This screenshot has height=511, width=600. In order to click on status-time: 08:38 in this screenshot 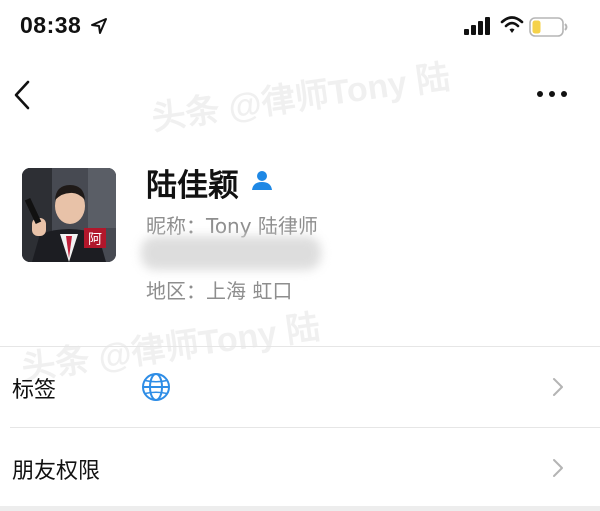, I will do `click(51, 25)`.